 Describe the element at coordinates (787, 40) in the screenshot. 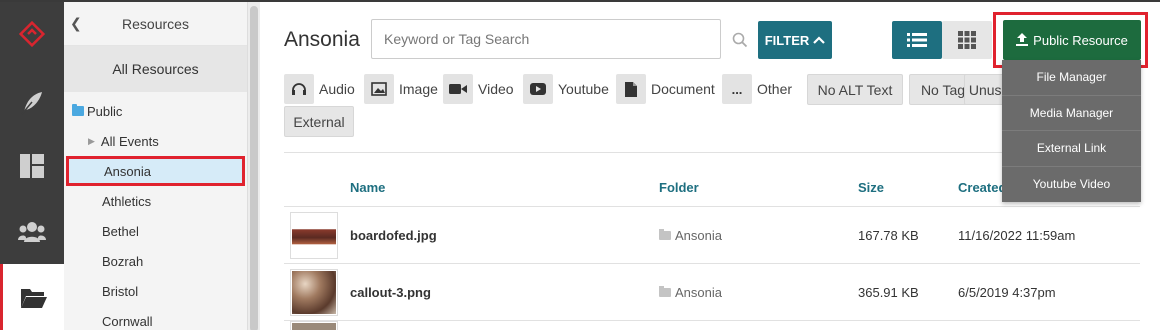

I see `filter-label: FILTER` at that location.